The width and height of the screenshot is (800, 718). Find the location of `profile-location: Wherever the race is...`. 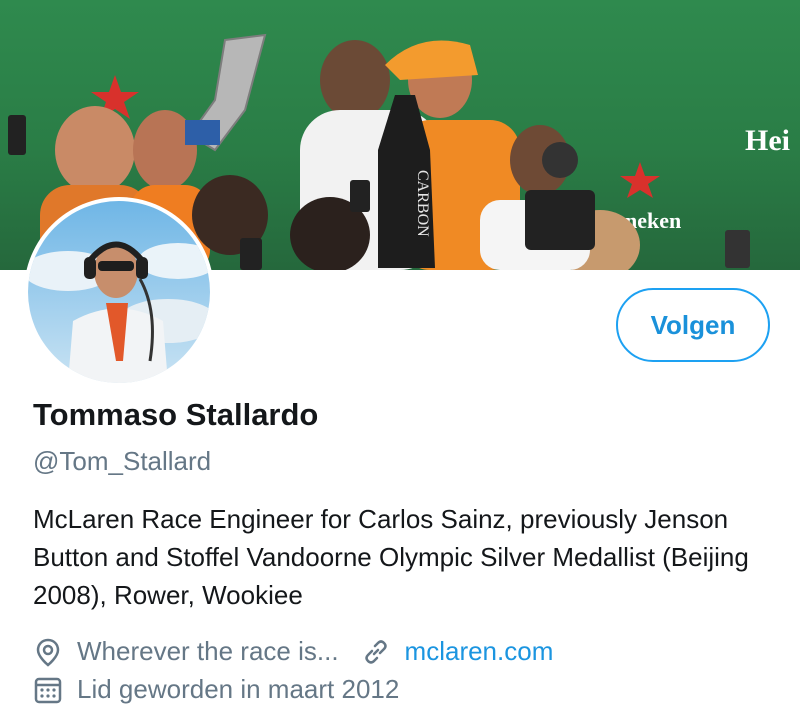

profile-location: Wherever the race is... is located at coordinates (208, 651).